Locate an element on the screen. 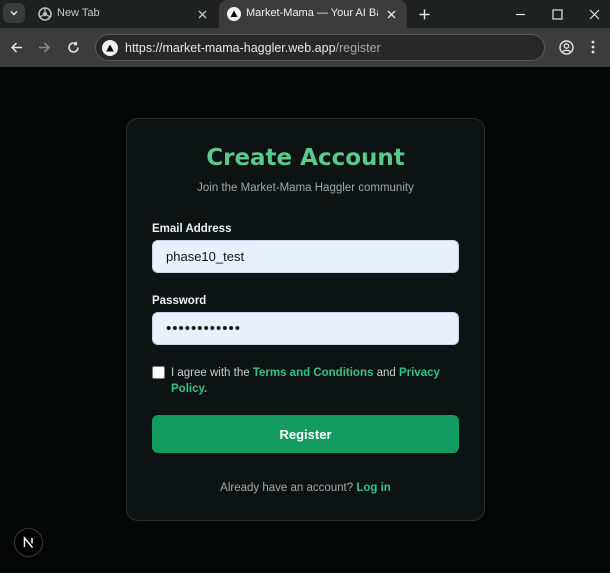 Image resolution: width=610 pixels, height=573 pixels. tab-new-tab: New Tab is located at coordinates (124, 14).